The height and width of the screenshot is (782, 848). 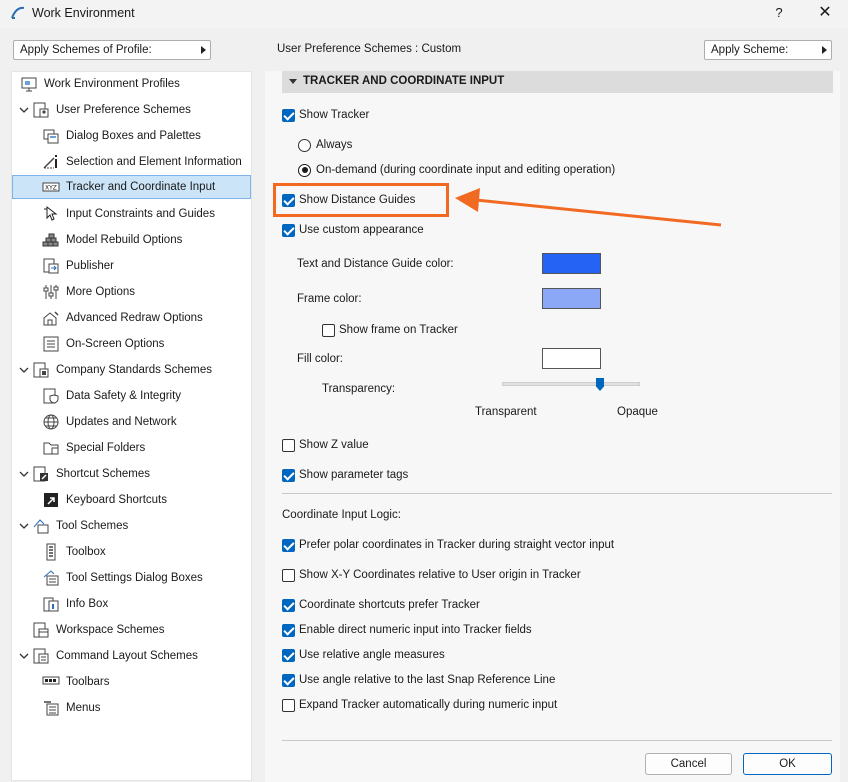 I want to click on checkbox-label: Use custom appearance, so click(x=361, y=230).